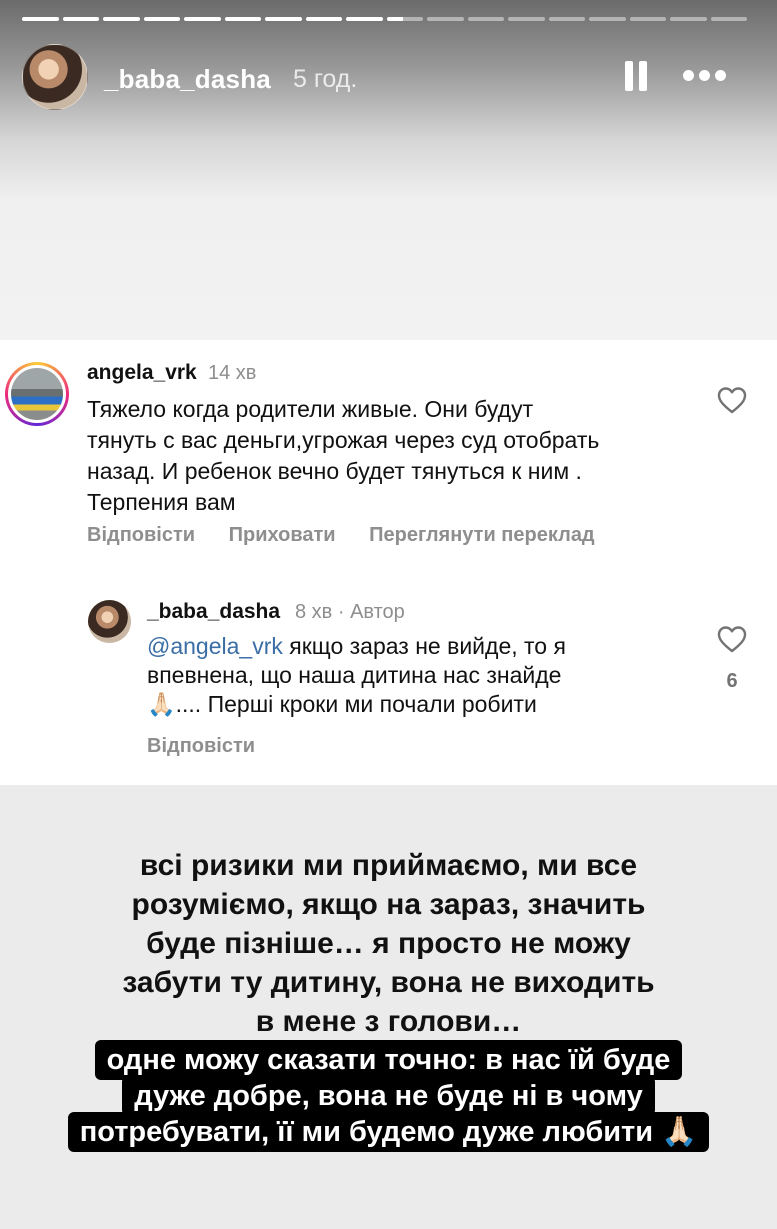  Describe the element at coordinates (142, 373) in the screenshot. I see `comment-username: angela_vrk` at that location.